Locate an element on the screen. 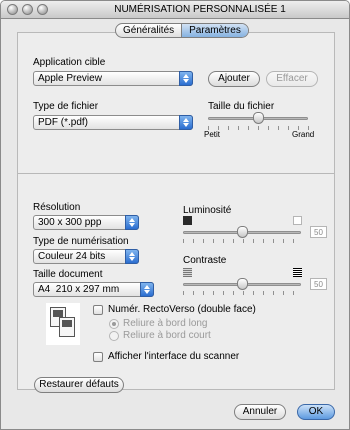  resolution-select: 300 x 300 ppp is located at coordinates (86, 222).